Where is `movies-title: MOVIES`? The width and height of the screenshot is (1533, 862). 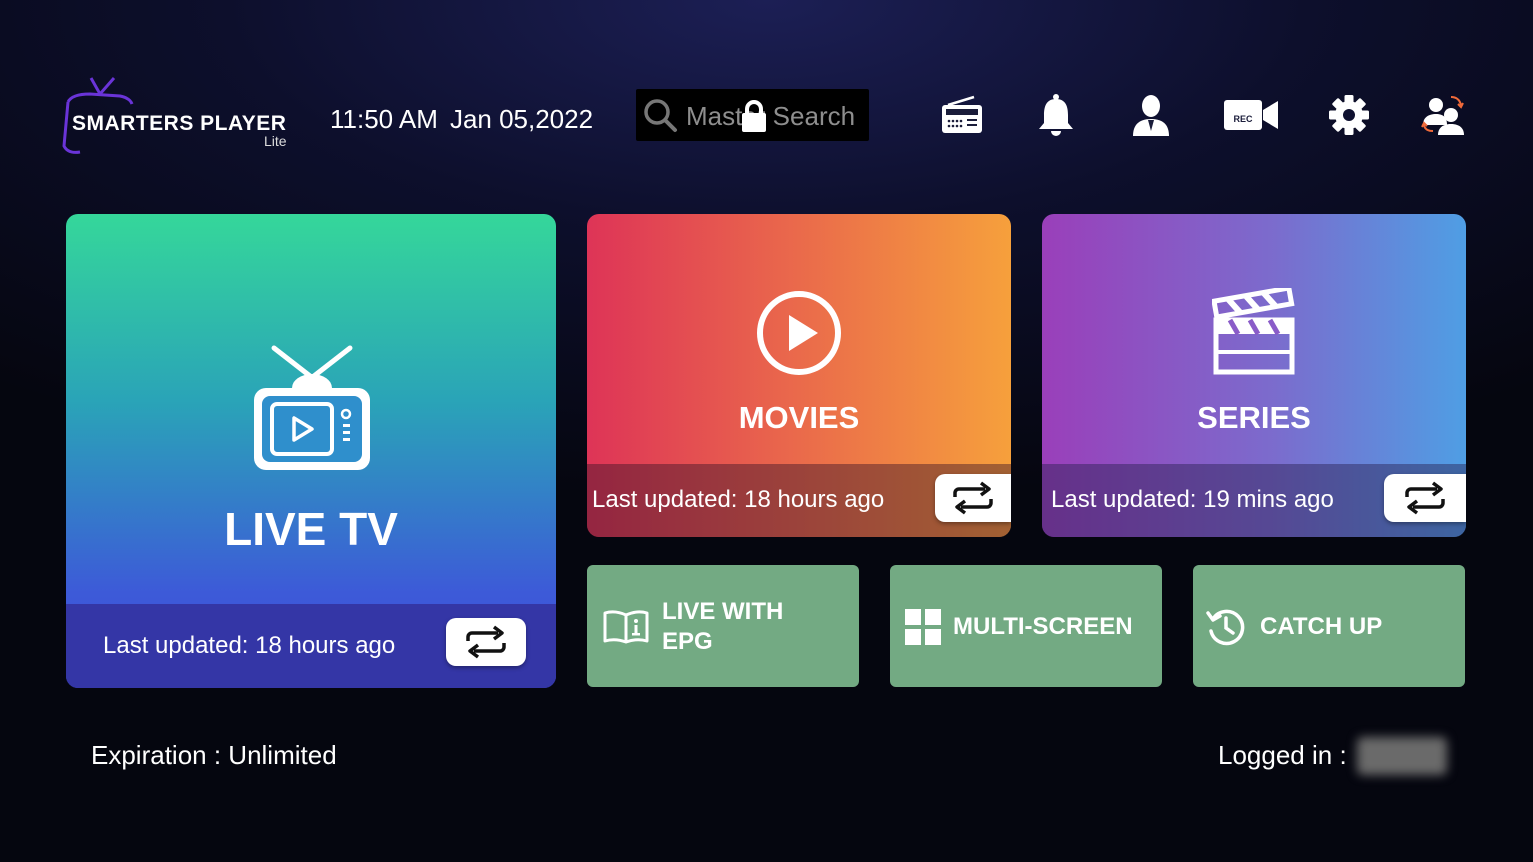
movies-title: MOVIES is located at coordinates (799, 417).